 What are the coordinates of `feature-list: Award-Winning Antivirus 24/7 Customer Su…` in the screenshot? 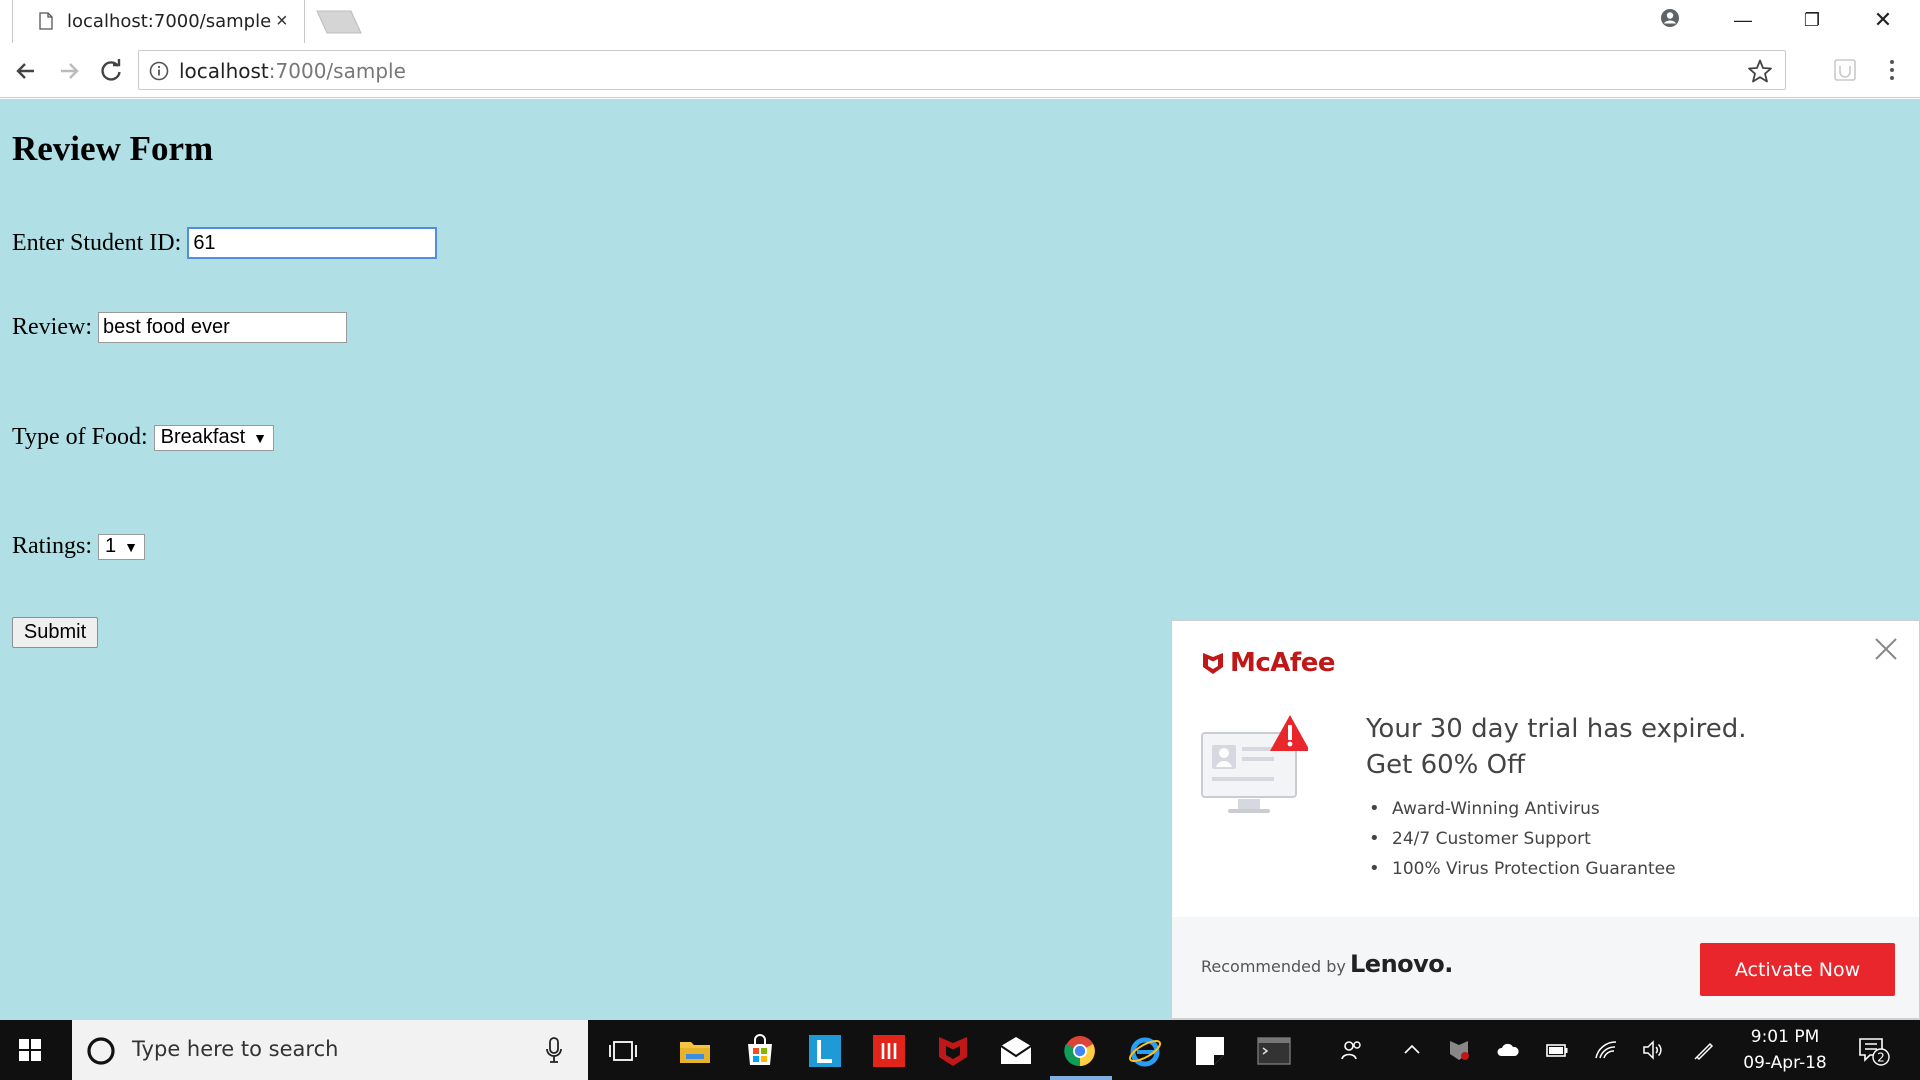 It's located at (1521, 839).